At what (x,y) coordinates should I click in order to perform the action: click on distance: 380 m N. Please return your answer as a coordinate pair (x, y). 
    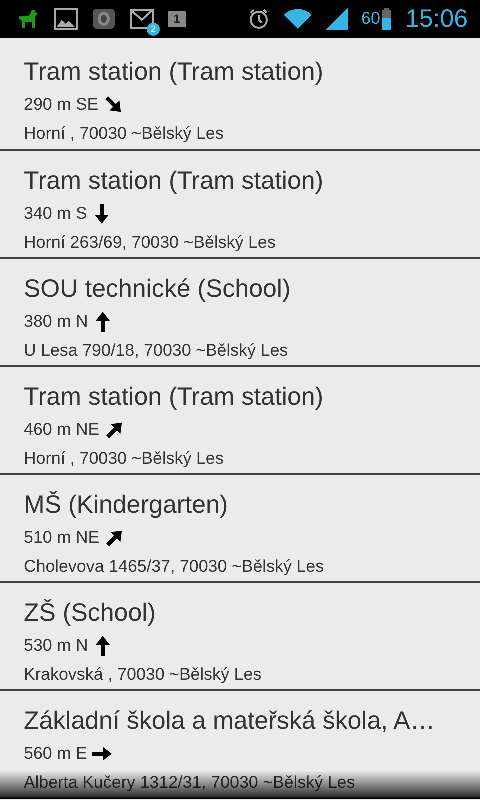
    Looking at the image, I should click on (56, 322).